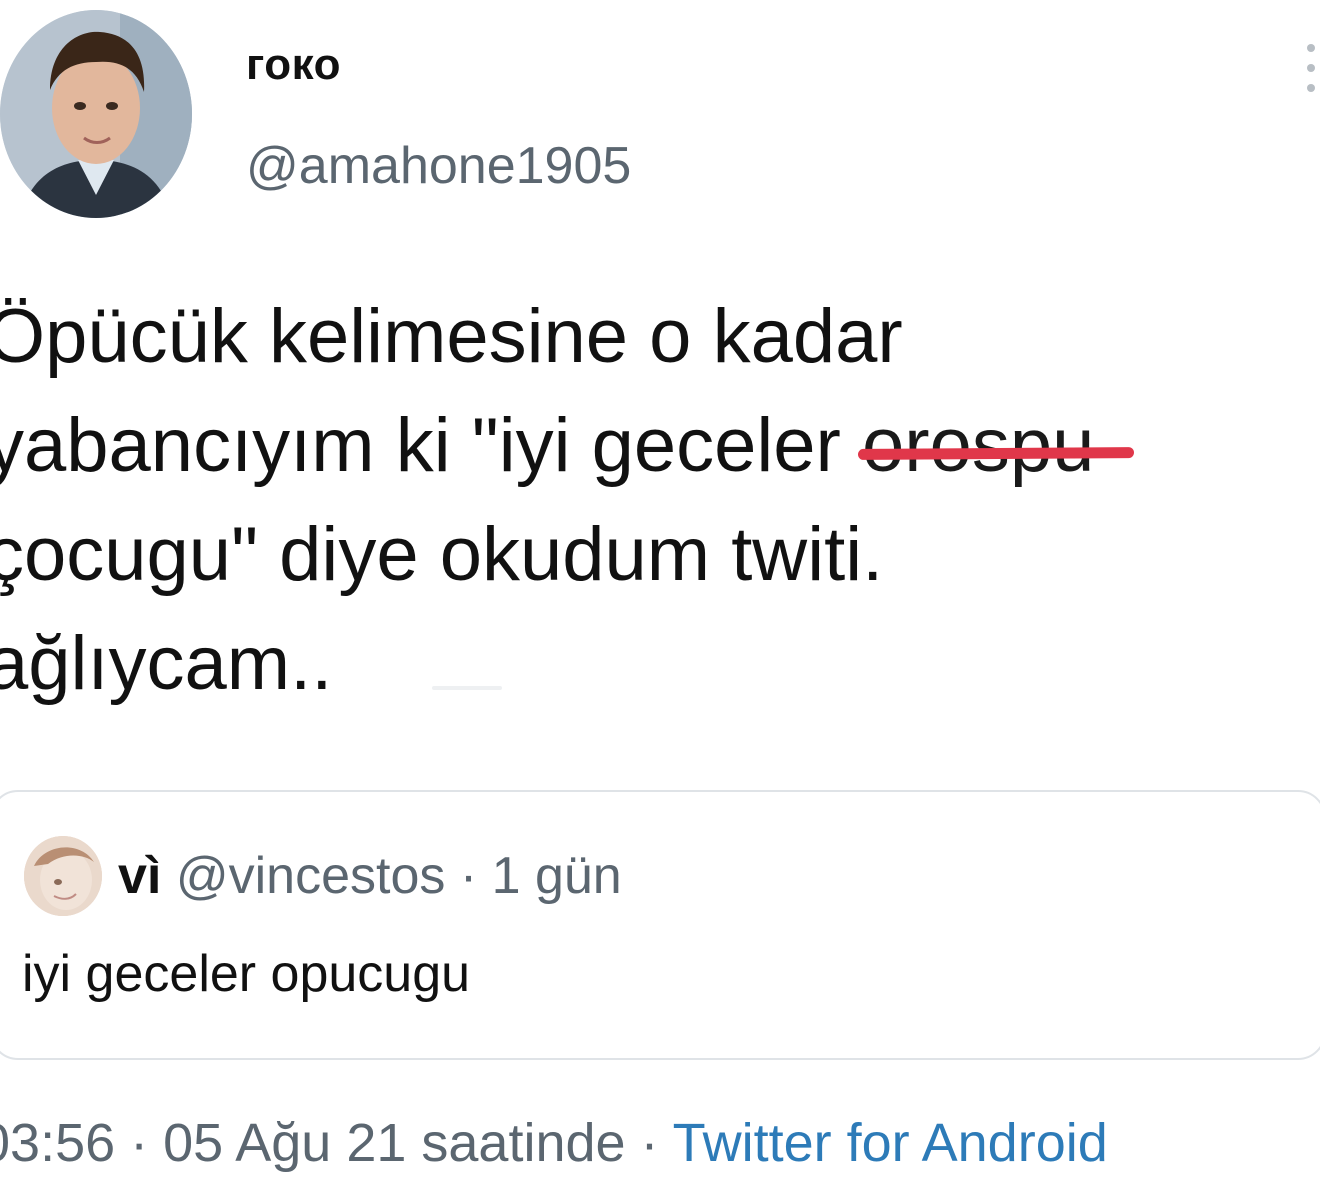 Image resolution: width=1320 pixels, height=1198 pixels. I want to click on censored-word: orospu, so click(996, 445).